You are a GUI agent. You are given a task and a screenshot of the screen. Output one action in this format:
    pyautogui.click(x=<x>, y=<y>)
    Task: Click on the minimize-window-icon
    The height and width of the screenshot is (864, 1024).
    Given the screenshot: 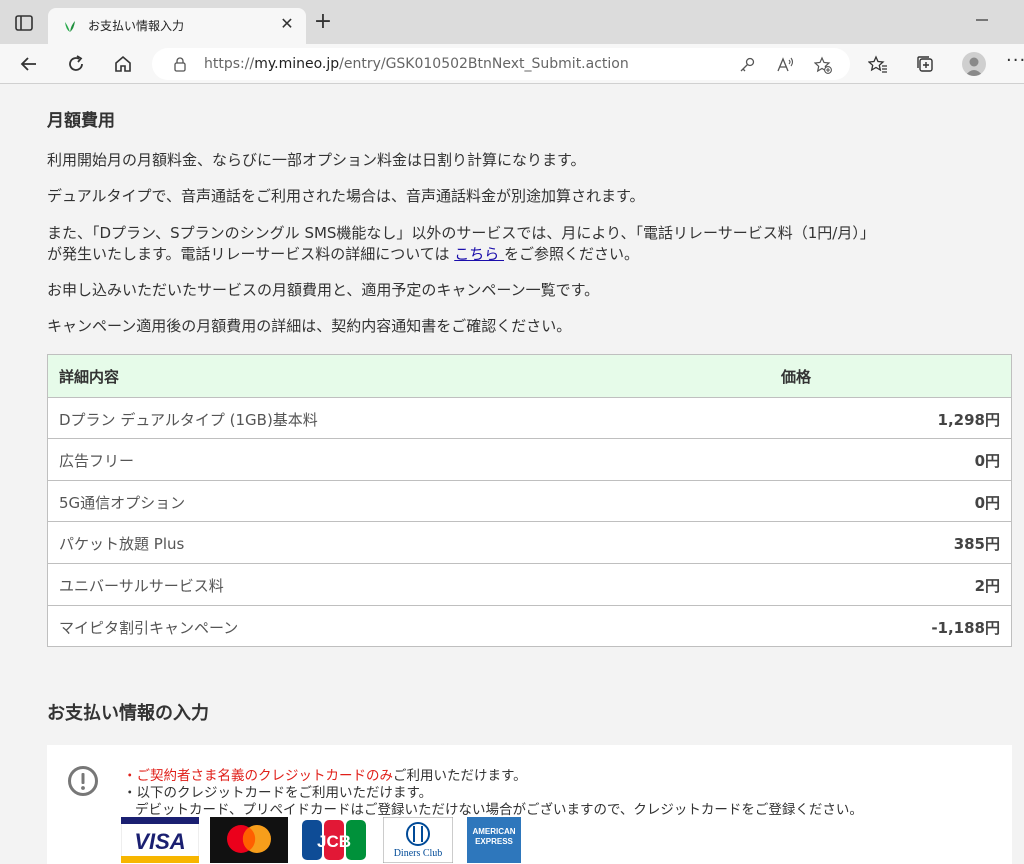 What is the action you would take?
    pyautogui.click(x=982, y=20)
    